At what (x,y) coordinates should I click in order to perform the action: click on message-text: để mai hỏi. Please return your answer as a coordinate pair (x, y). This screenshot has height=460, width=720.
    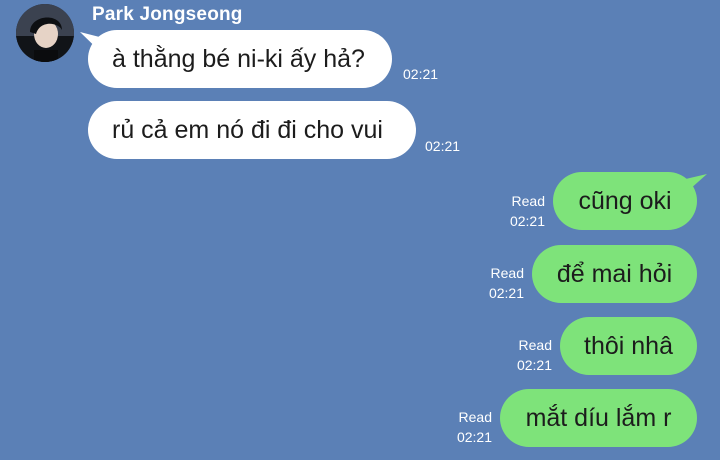
    Looking at the image, I should click on (614, 273).